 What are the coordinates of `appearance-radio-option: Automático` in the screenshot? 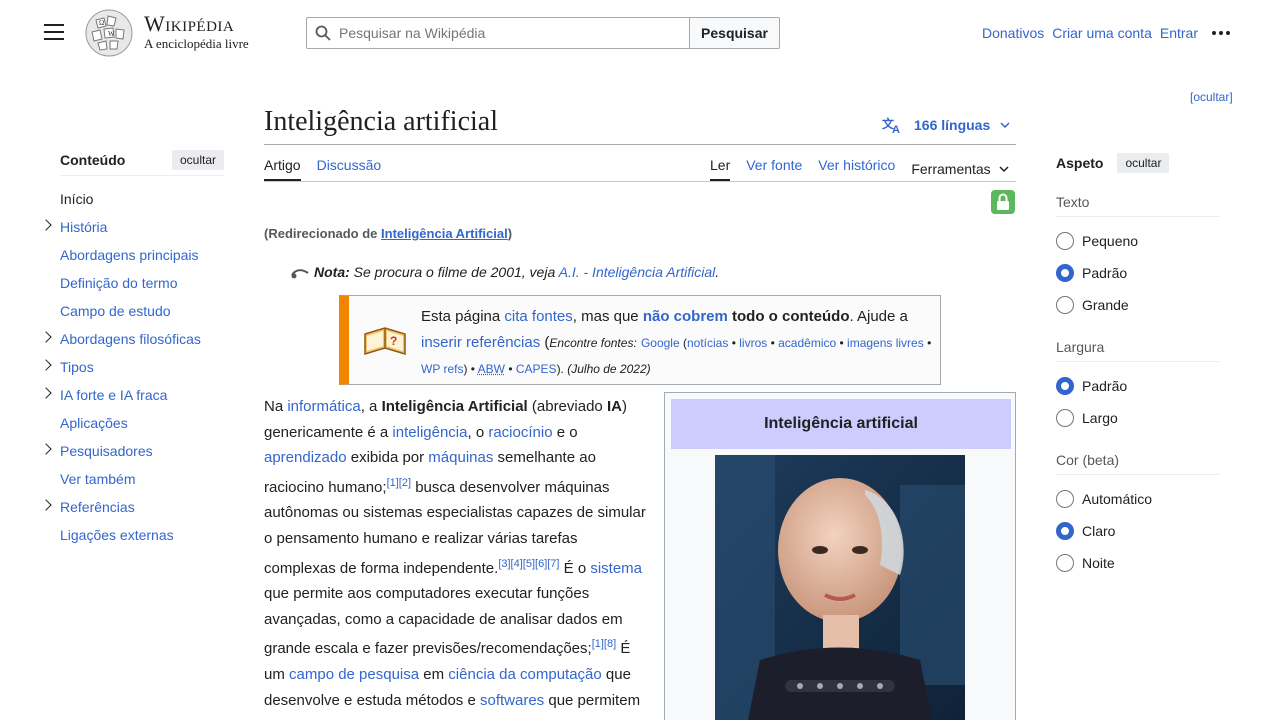 It's located at (1138, 499).